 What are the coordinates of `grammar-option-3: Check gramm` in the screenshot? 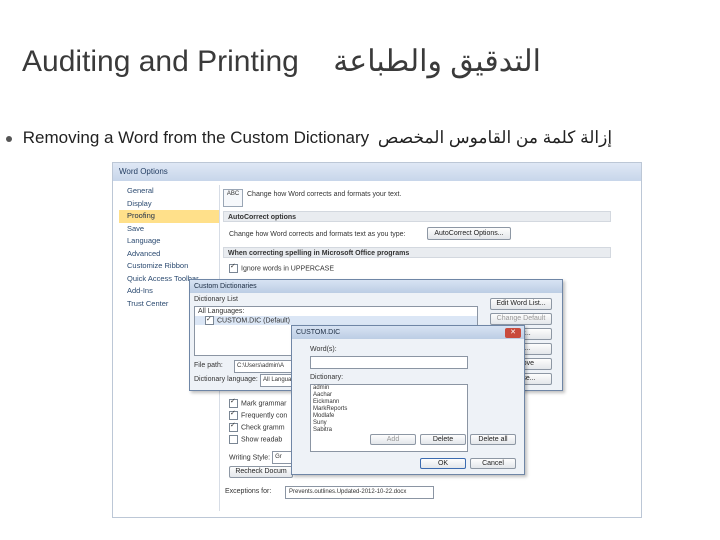 It's located at (257, 427).